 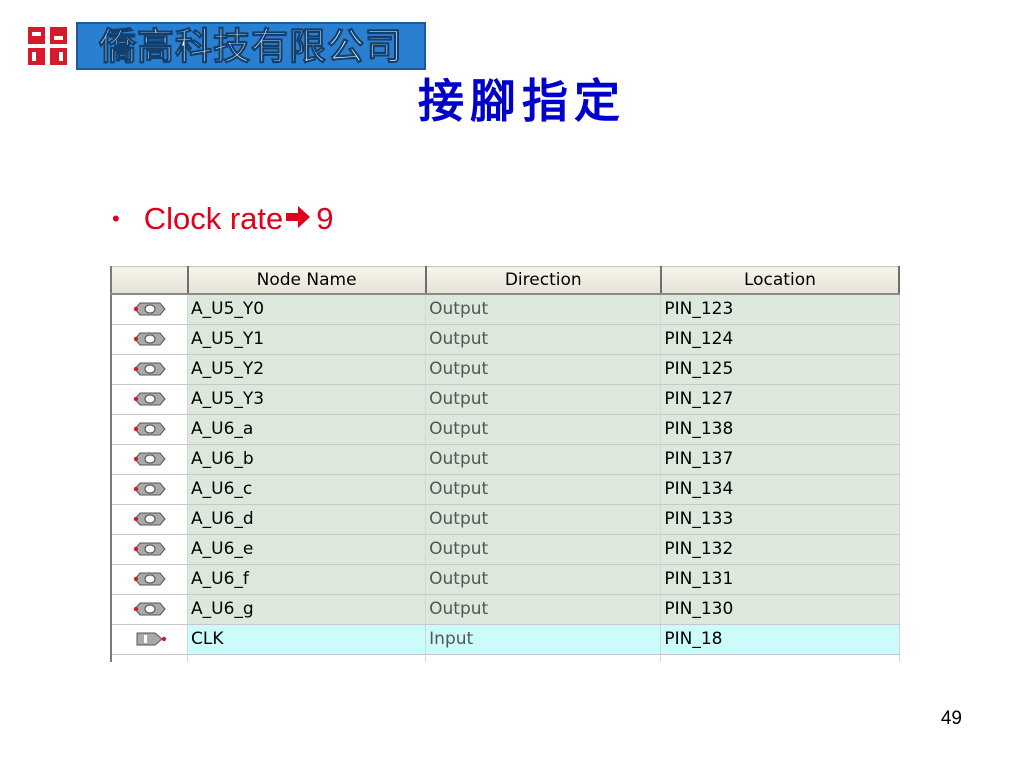 I want to click on table-row: A_U6_g Output PIN_130, so click(x=505, y=609).